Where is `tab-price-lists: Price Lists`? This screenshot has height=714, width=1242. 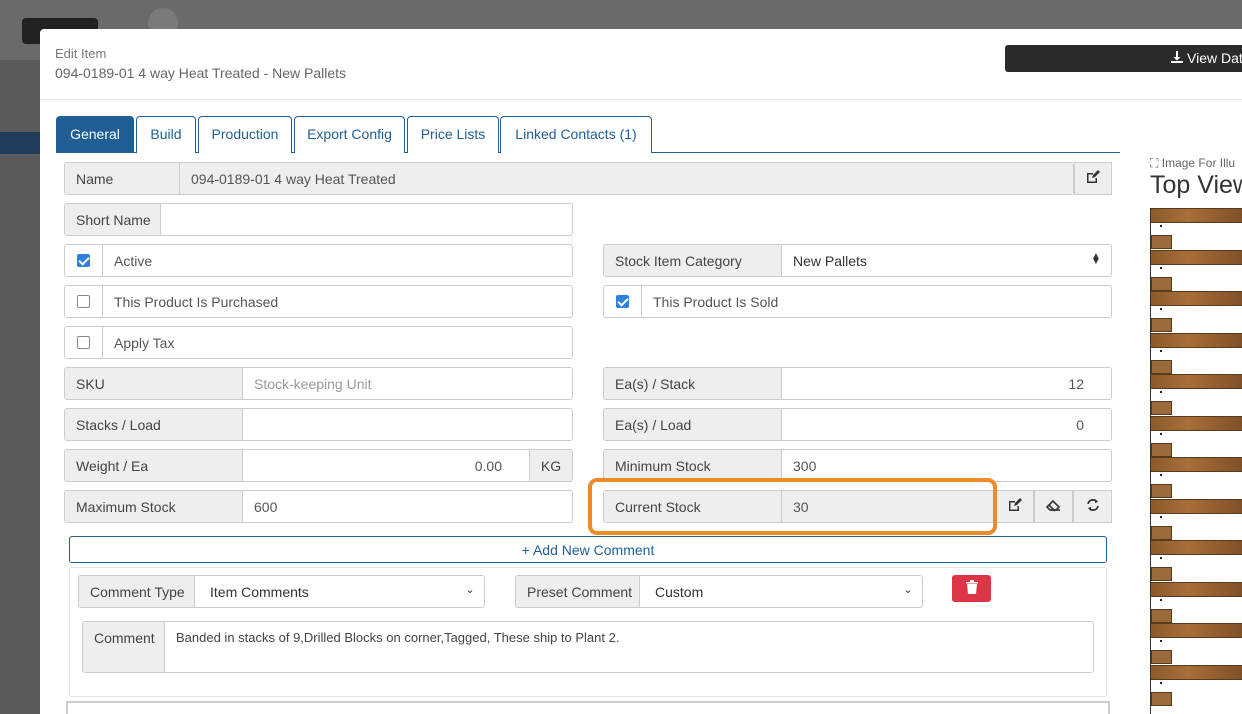 tab-price-lists: Price Lists is located at coordinates (453, 134).